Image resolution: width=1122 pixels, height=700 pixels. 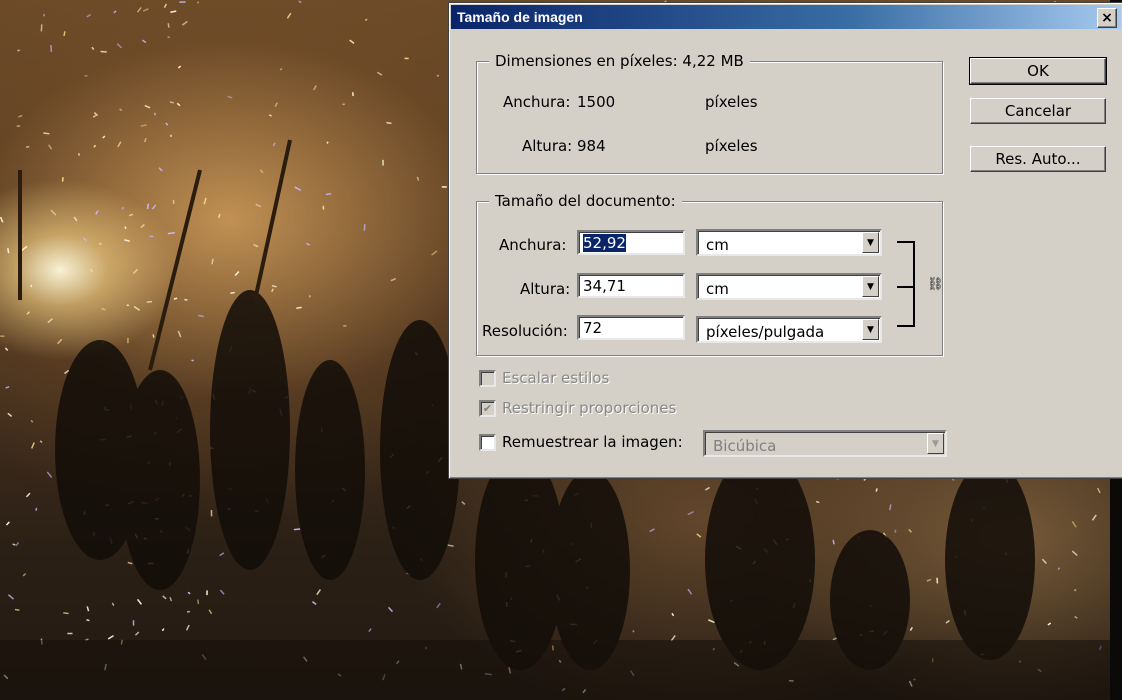 What do you see at coordinates (556, 378) in the screenshot?
I see `scale-styles-label: Escalar estilos` at bounding box center [556, 378].